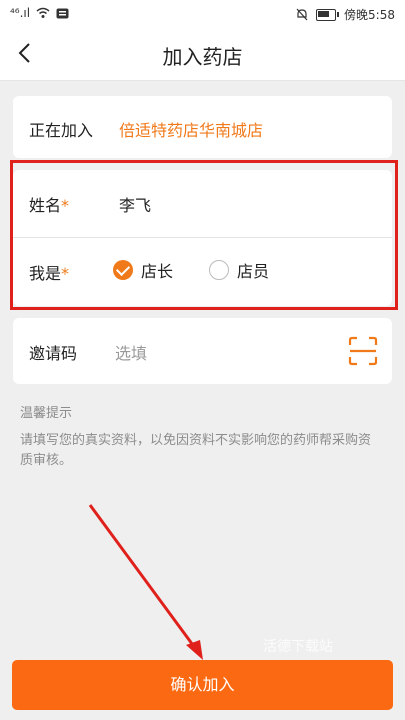 The width and height of the screenshot is (405, 720). Describe the element at coordinates (62, 13) in the screenshot. I see `message-icon` at that location.